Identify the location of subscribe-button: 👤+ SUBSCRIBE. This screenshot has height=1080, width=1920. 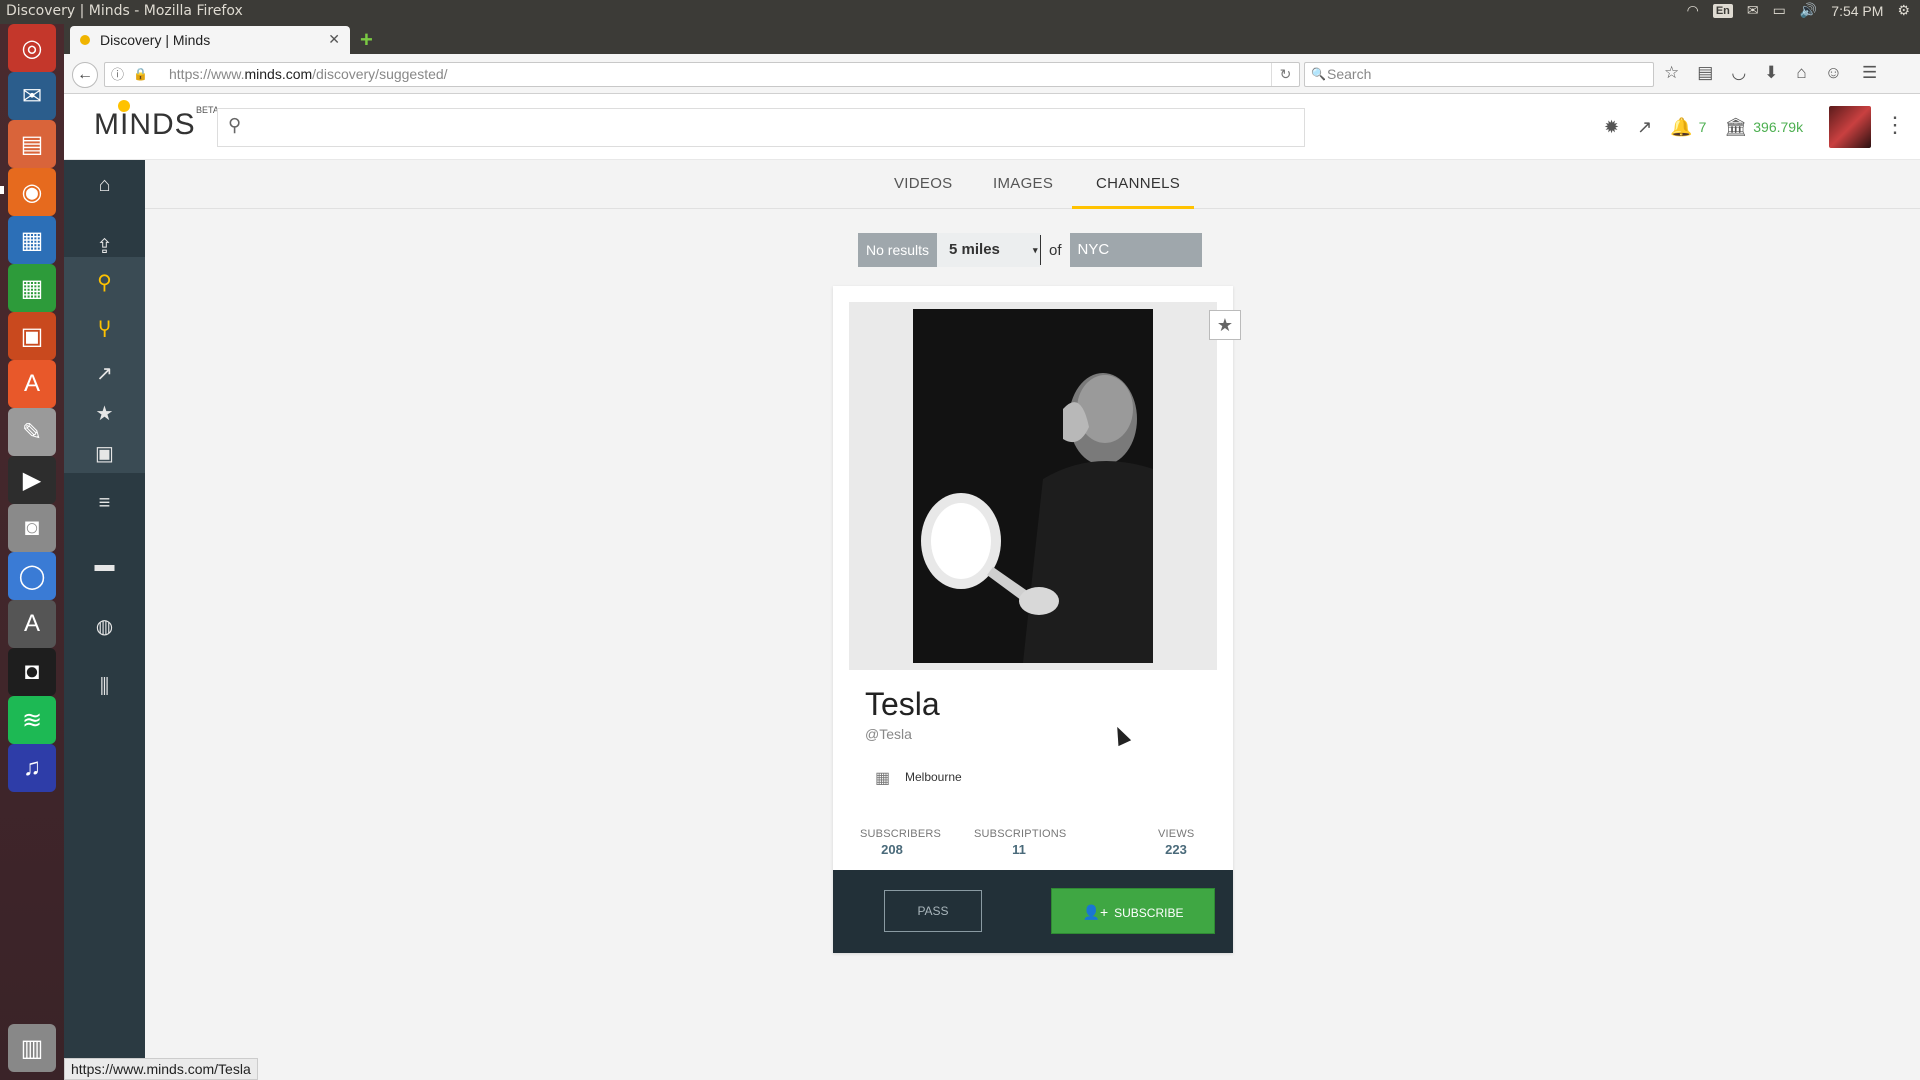
(1133, 911).